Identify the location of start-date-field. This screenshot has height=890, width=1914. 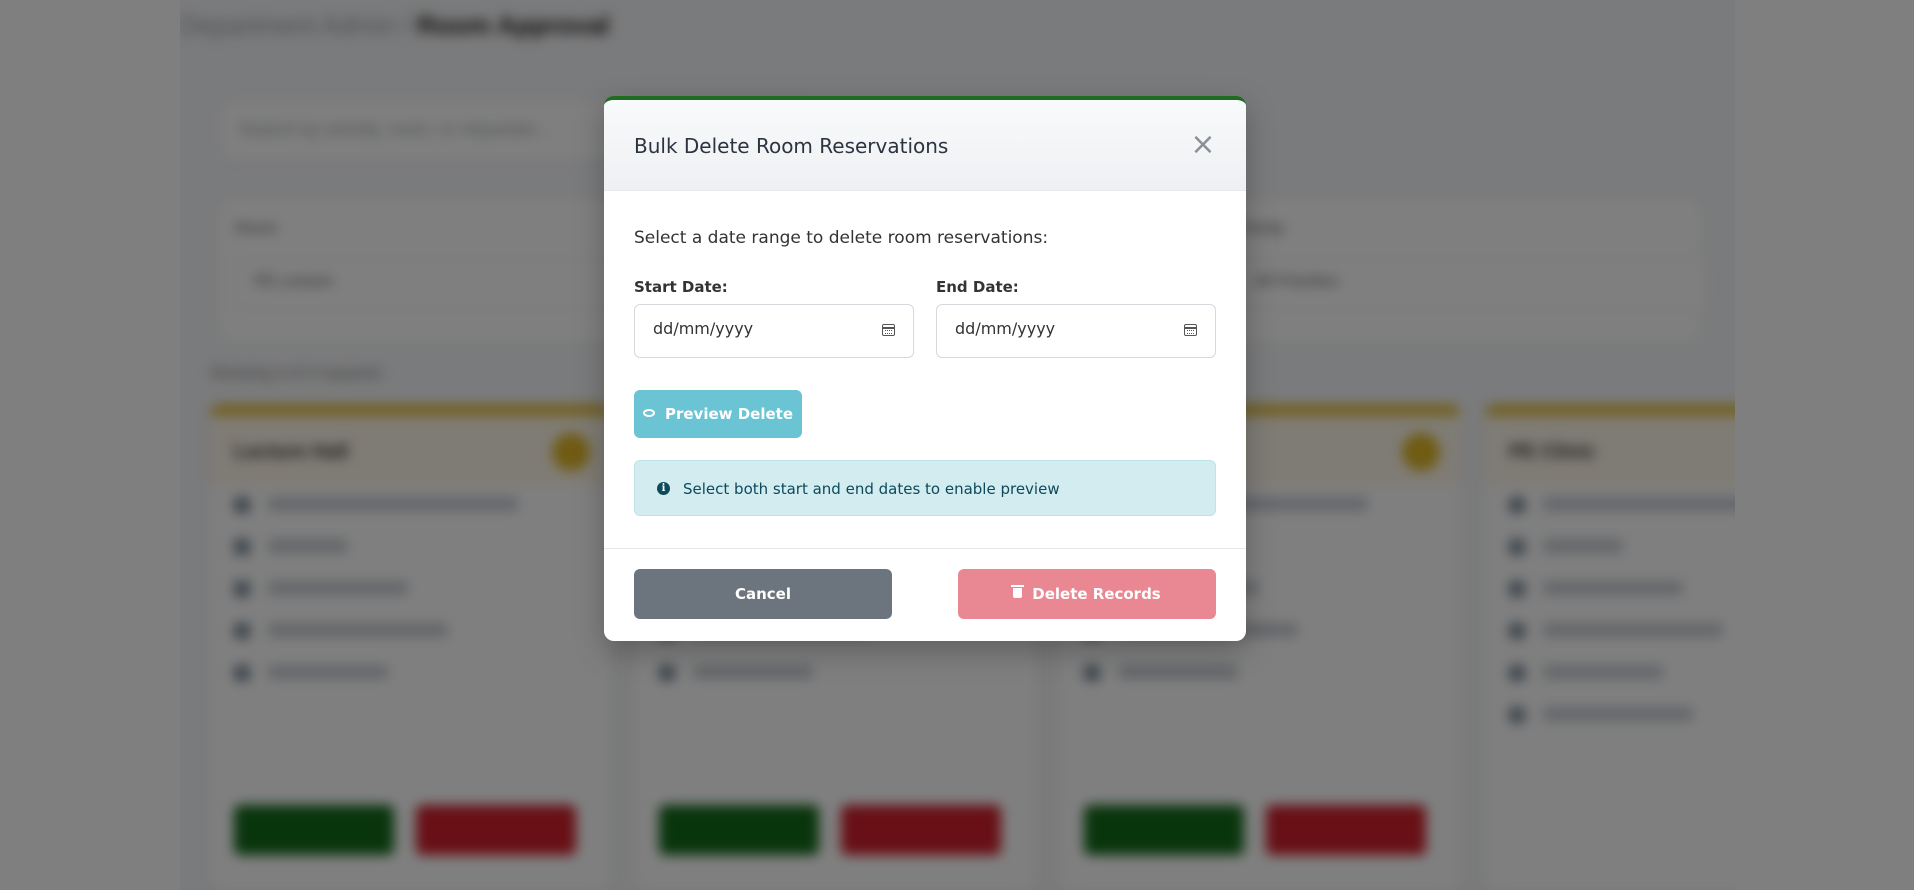
(774, 331).